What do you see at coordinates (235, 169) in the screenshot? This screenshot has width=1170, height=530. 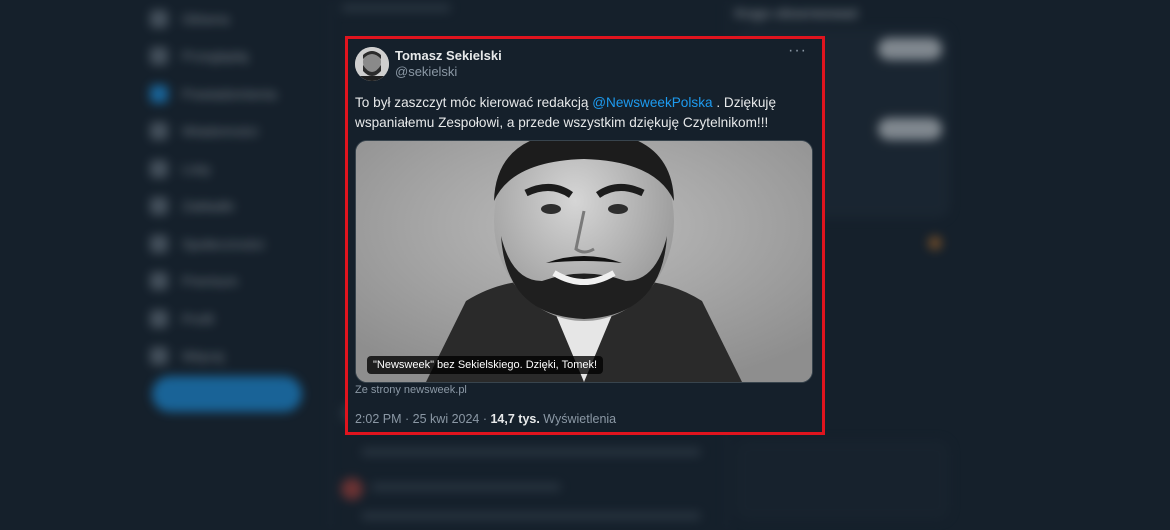 I see `nav-item-lists: Listy` at bounding box center [235, 169].